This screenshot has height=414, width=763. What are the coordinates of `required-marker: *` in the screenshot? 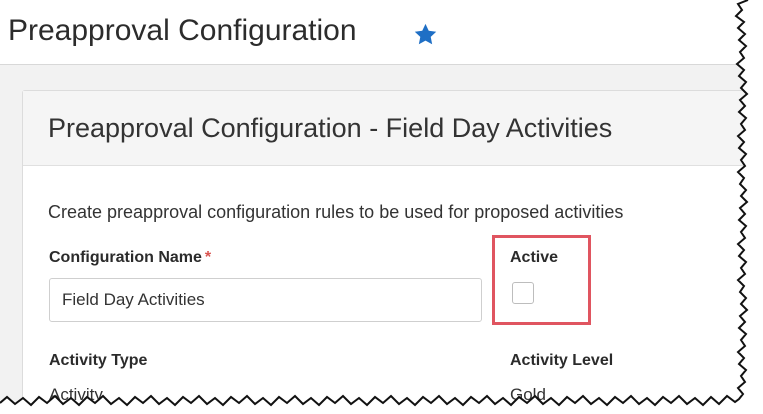 It's located at (208, 257).